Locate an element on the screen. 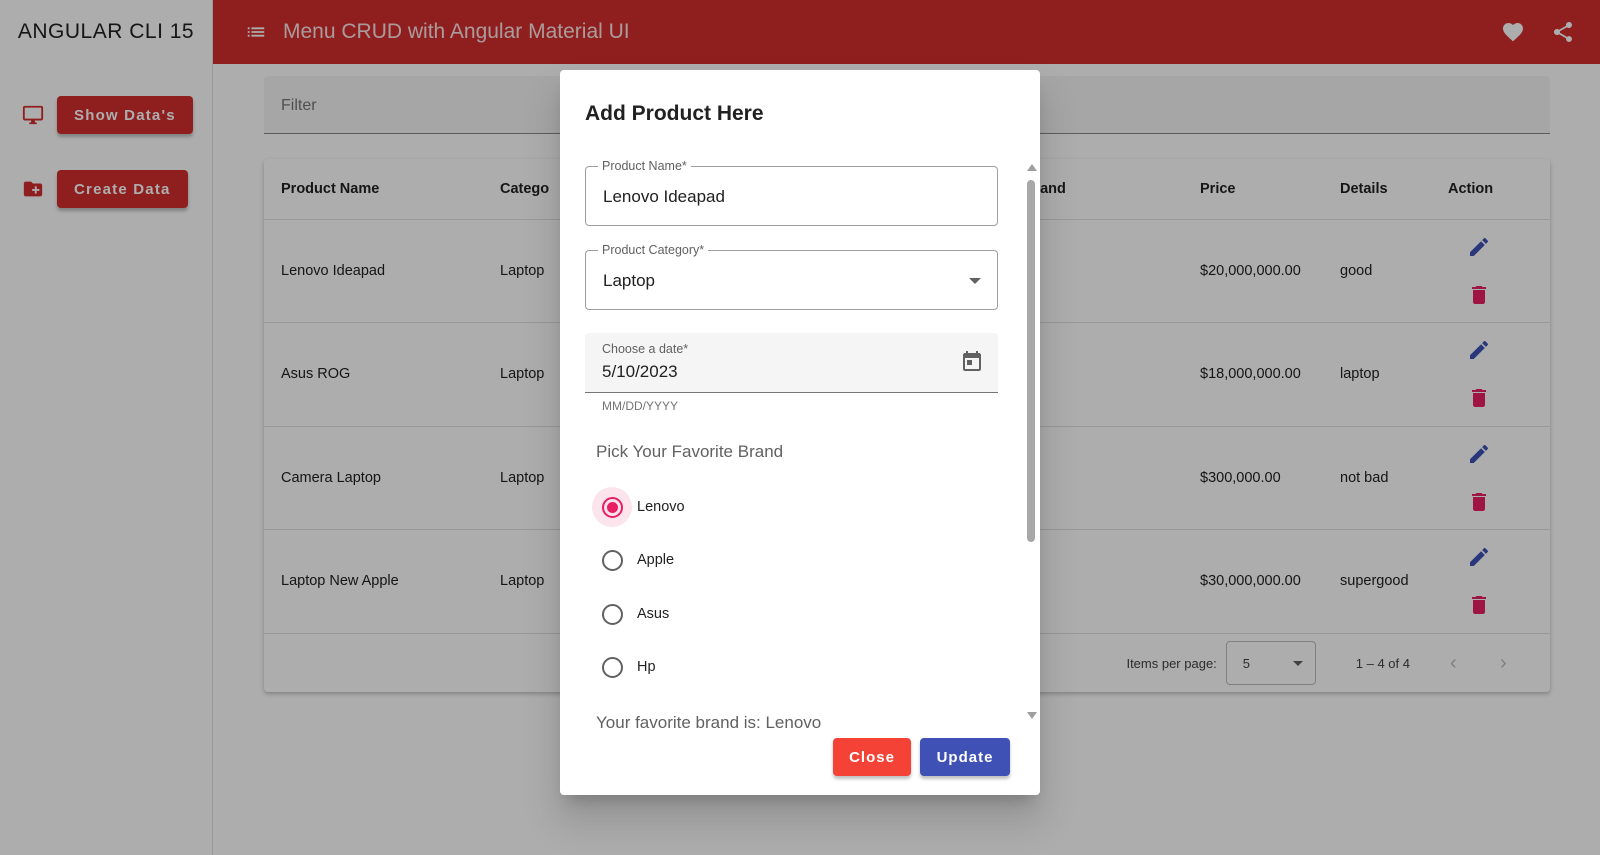 Image resolution: width=1600 pixels, height=855 pixels. radio-label: Lenovo is located at coordinates (661, 507).